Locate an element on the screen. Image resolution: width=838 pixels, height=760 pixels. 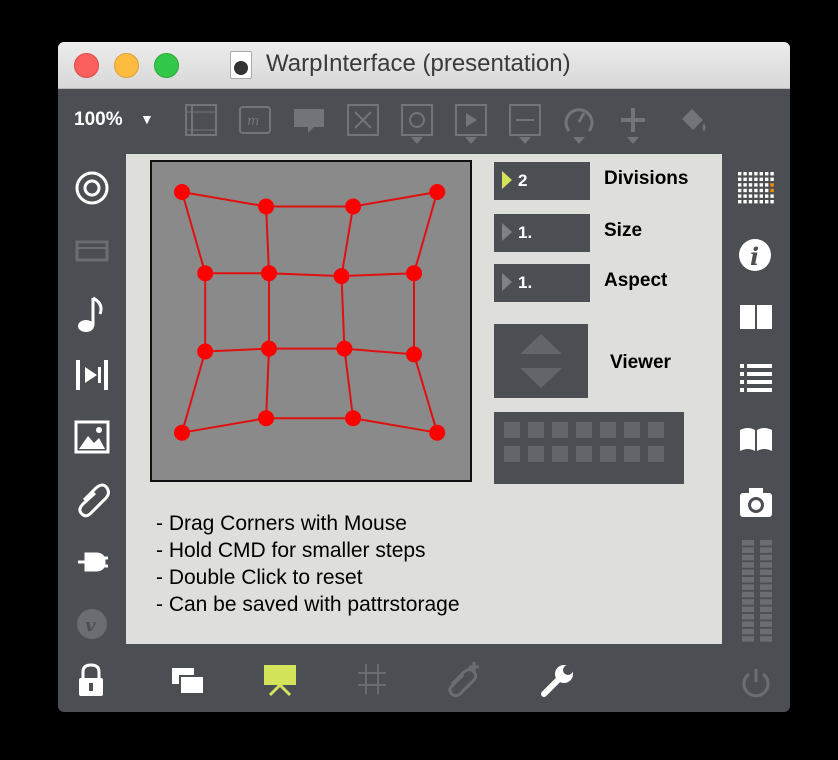
plus-dropdown-icon is located at coordinates (633, 140).